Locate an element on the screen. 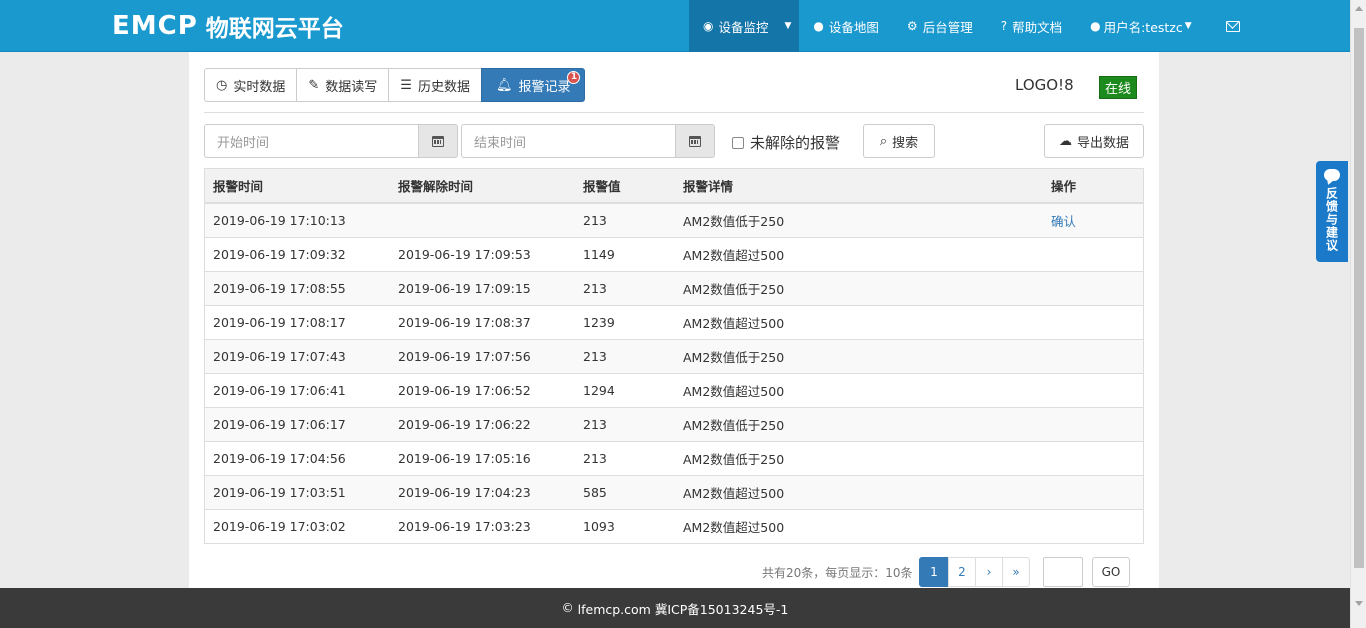  goto-page-input is located at coordinates (1063, 572).